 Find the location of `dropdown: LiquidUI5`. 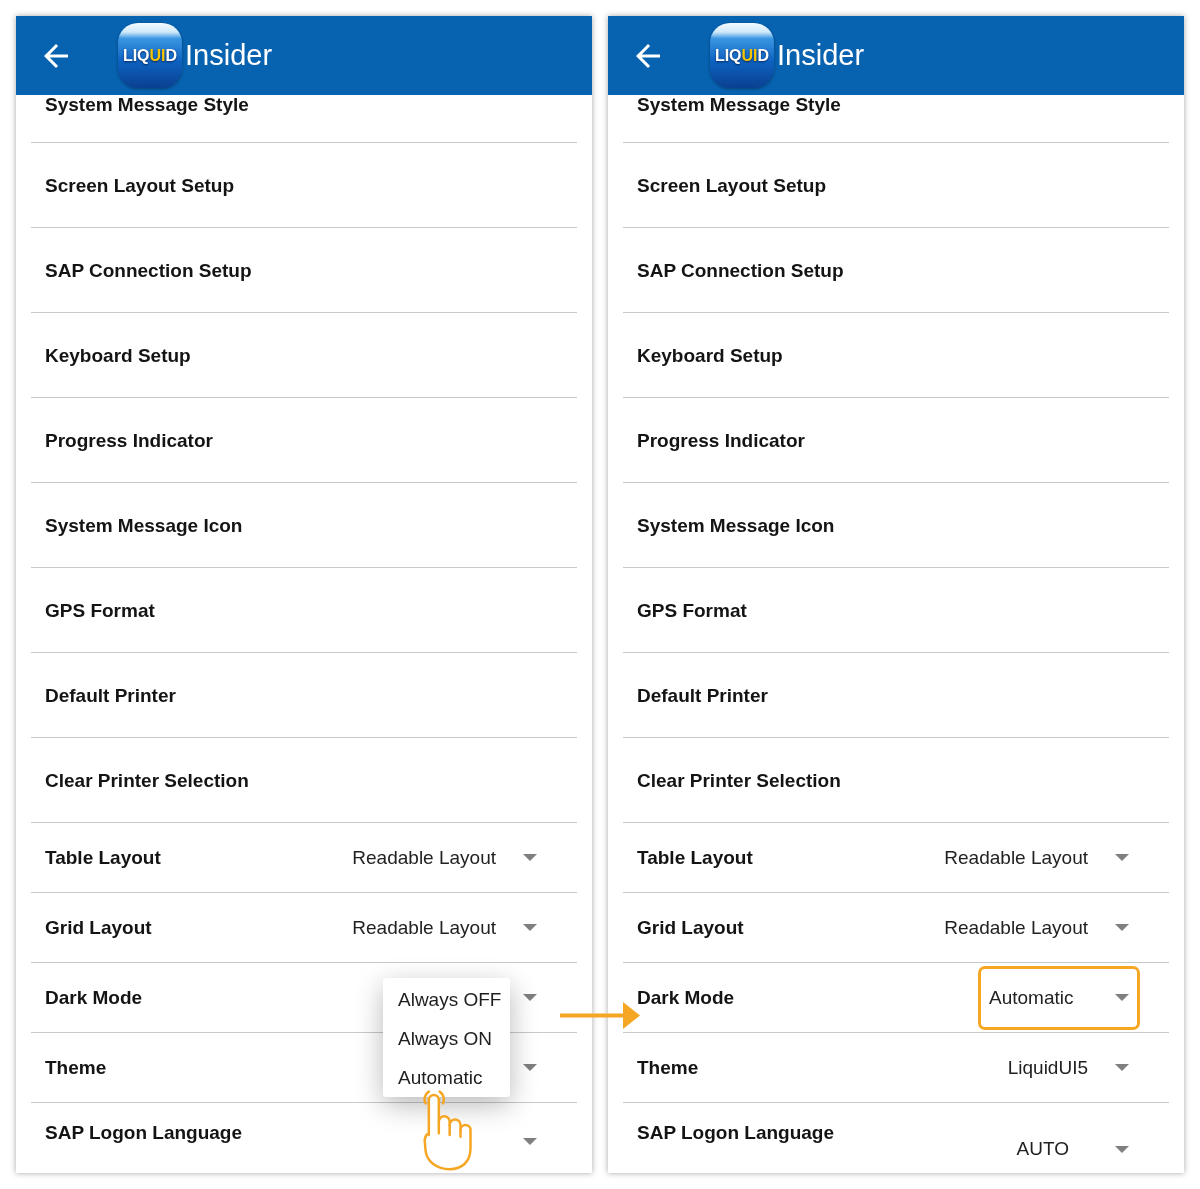

dropdown: LiquidUI5 is located at coordinates (1068, 1067).